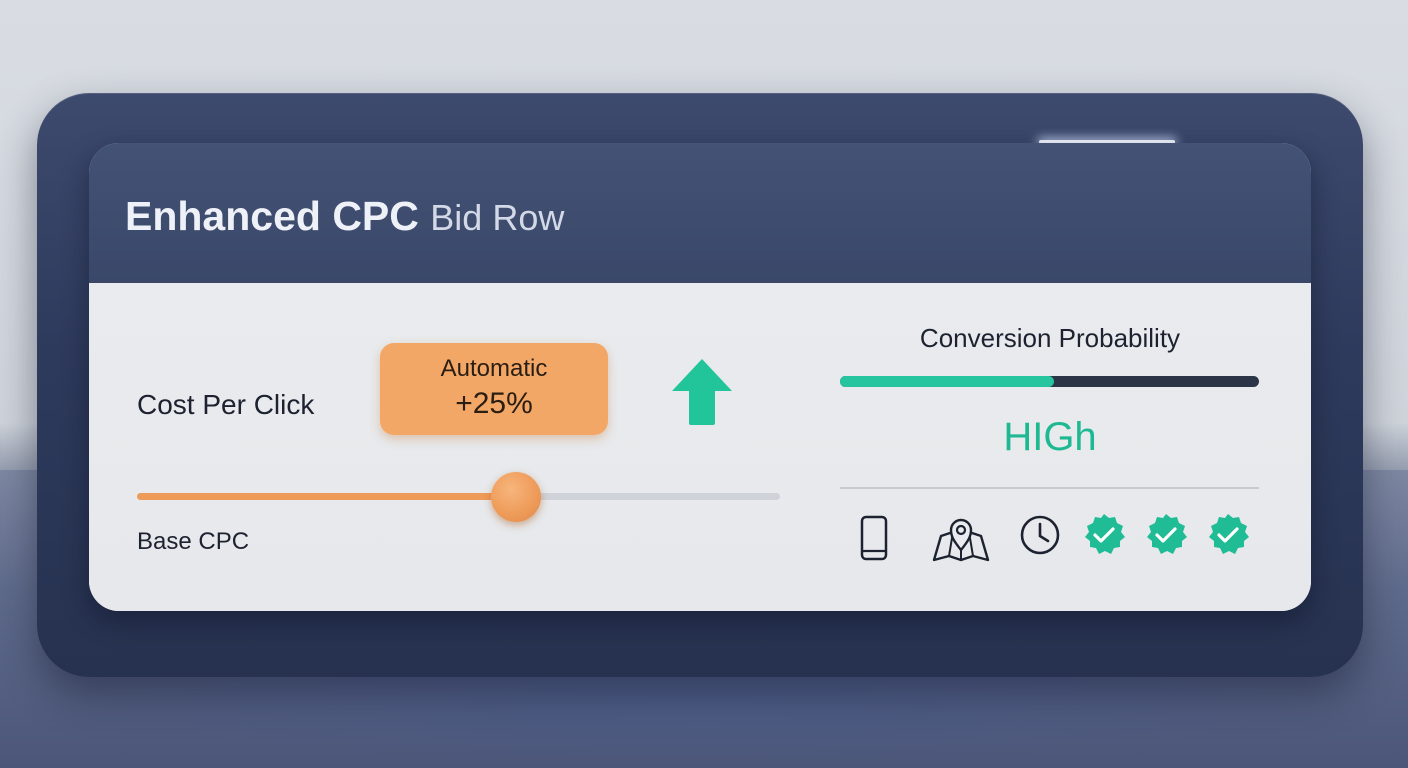  What do you see at coordinates (947, 381) in the screenshot?
I see `conversion-probability-fill` at bounding box center [947, 381].